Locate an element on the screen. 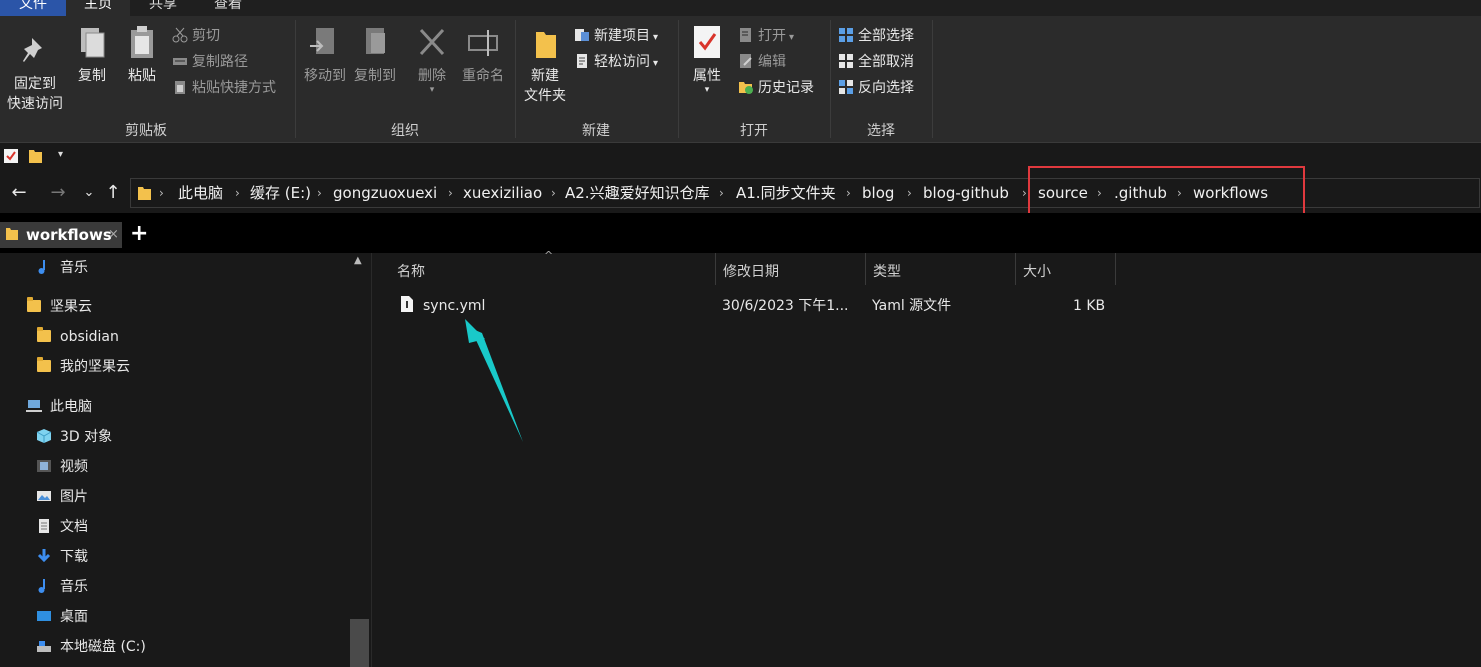 Image resolution: width=1481 pixels, height=667 pixels. menu-tab-view: 查看 is located at coordinates (228, 8).